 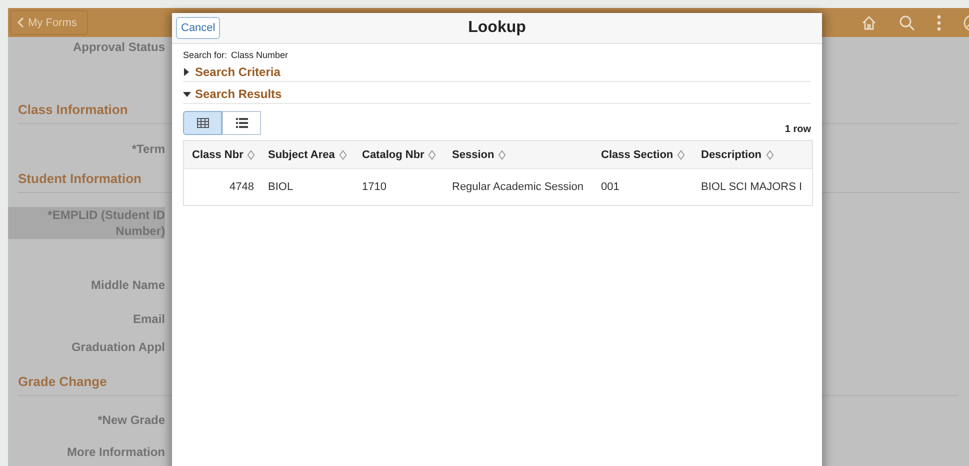 I want to click on table-cell: BIOL, so click(x=281, y=187).